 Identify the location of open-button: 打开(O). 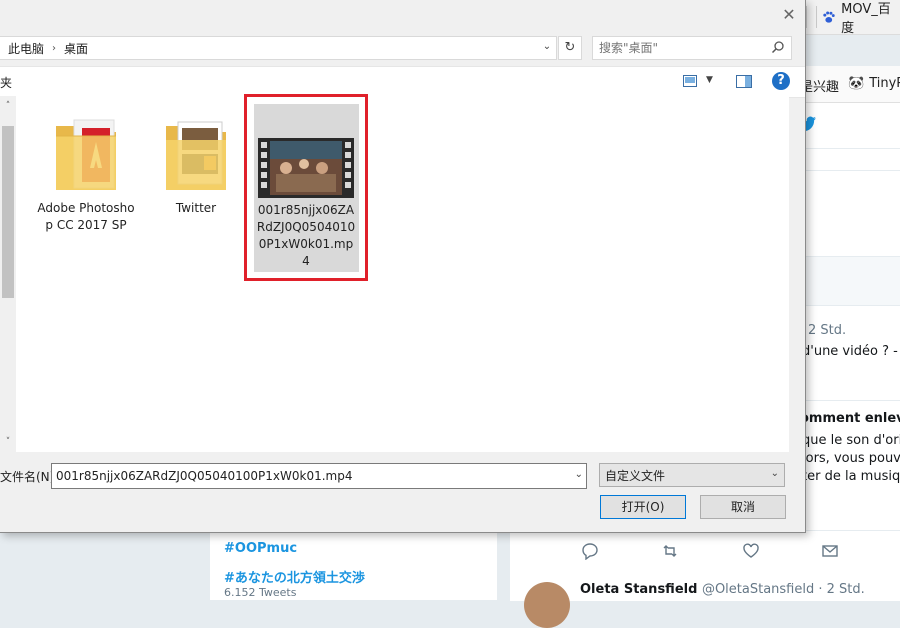
(643, 507).